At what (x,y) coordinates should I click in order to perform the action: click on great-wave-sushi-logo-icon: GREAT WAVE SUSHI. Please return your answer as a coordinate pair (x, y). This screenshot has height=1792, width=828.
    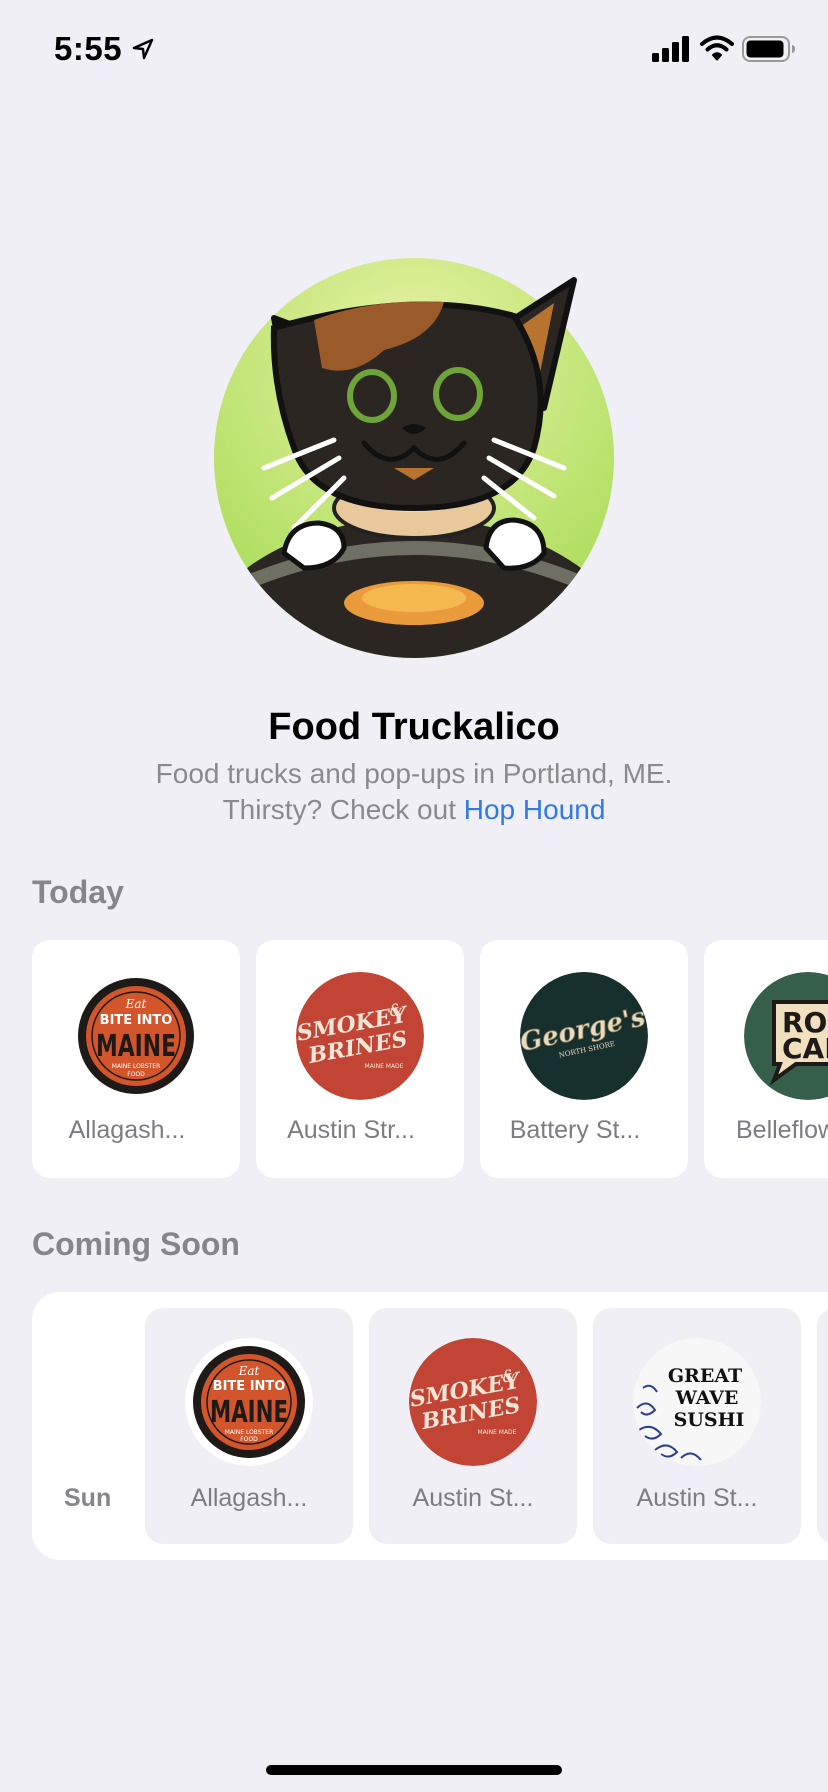
    Looking at the image, I should click on (697, 1402).